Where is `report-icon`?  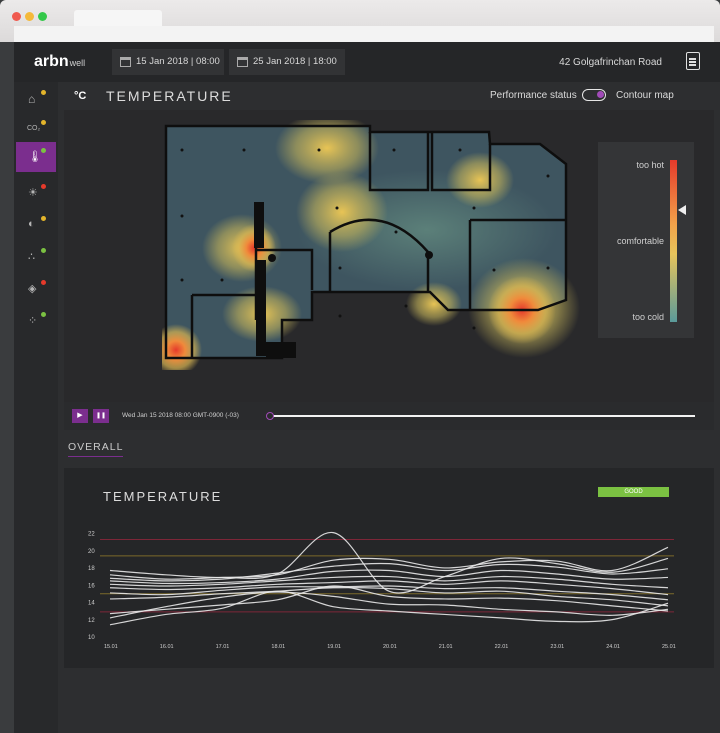
report-icon is located at coordinates (693, 61).